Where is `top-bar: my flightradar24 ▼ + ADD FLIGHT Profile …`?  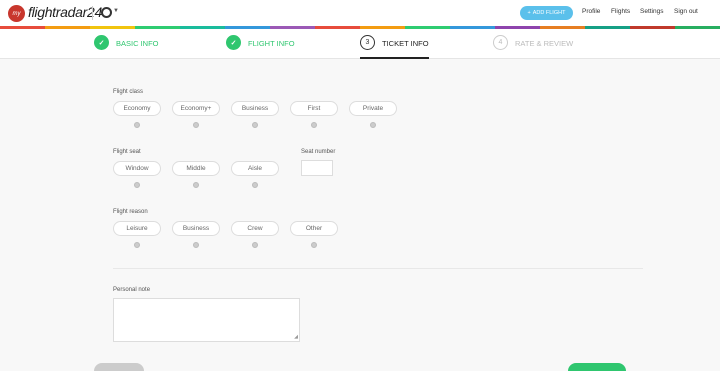 top-bar: my flightradar24 ▼ + ADD FLIGHT Profile … is located at coordinates (360, 13).